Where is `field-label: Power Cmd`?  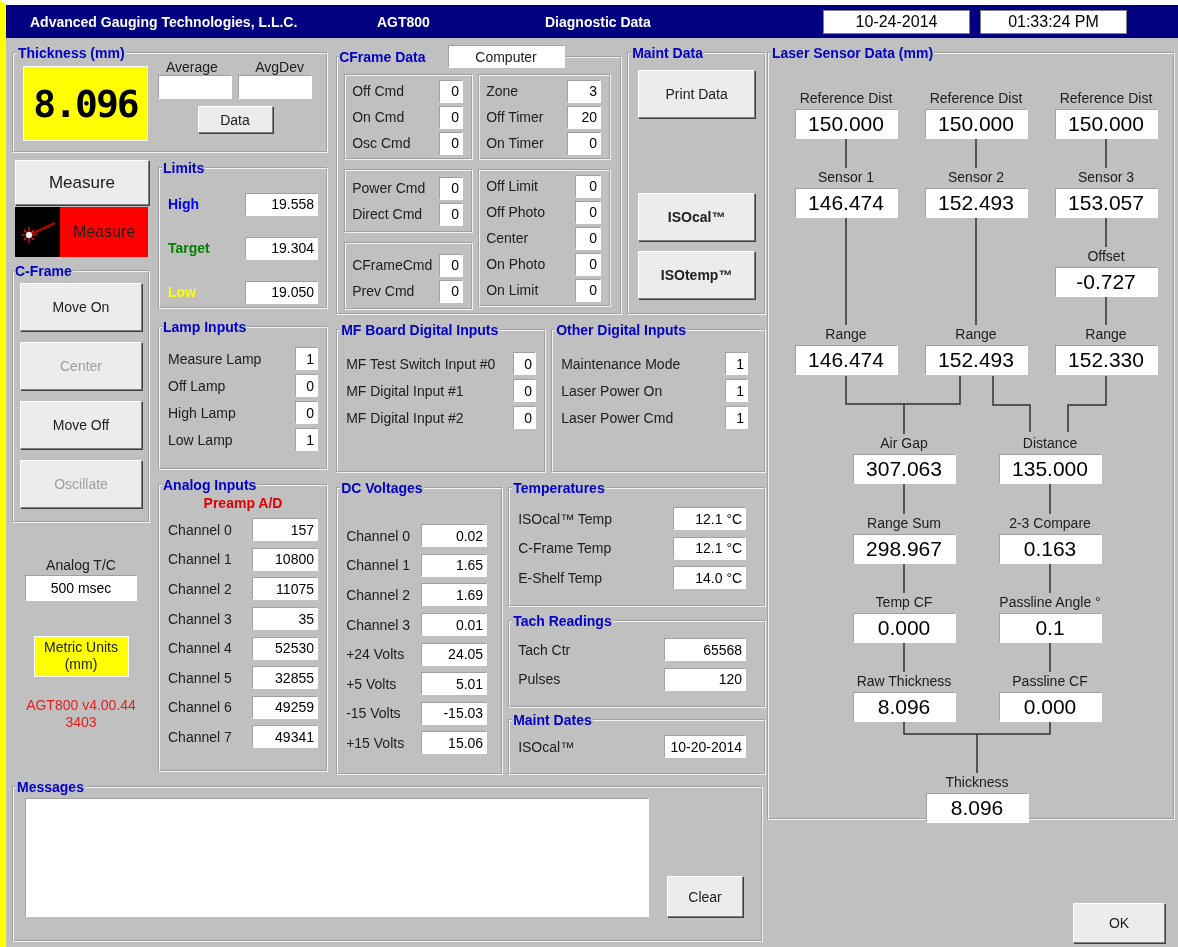 field-label: Power Cmd is located at coordinates (389, 188).